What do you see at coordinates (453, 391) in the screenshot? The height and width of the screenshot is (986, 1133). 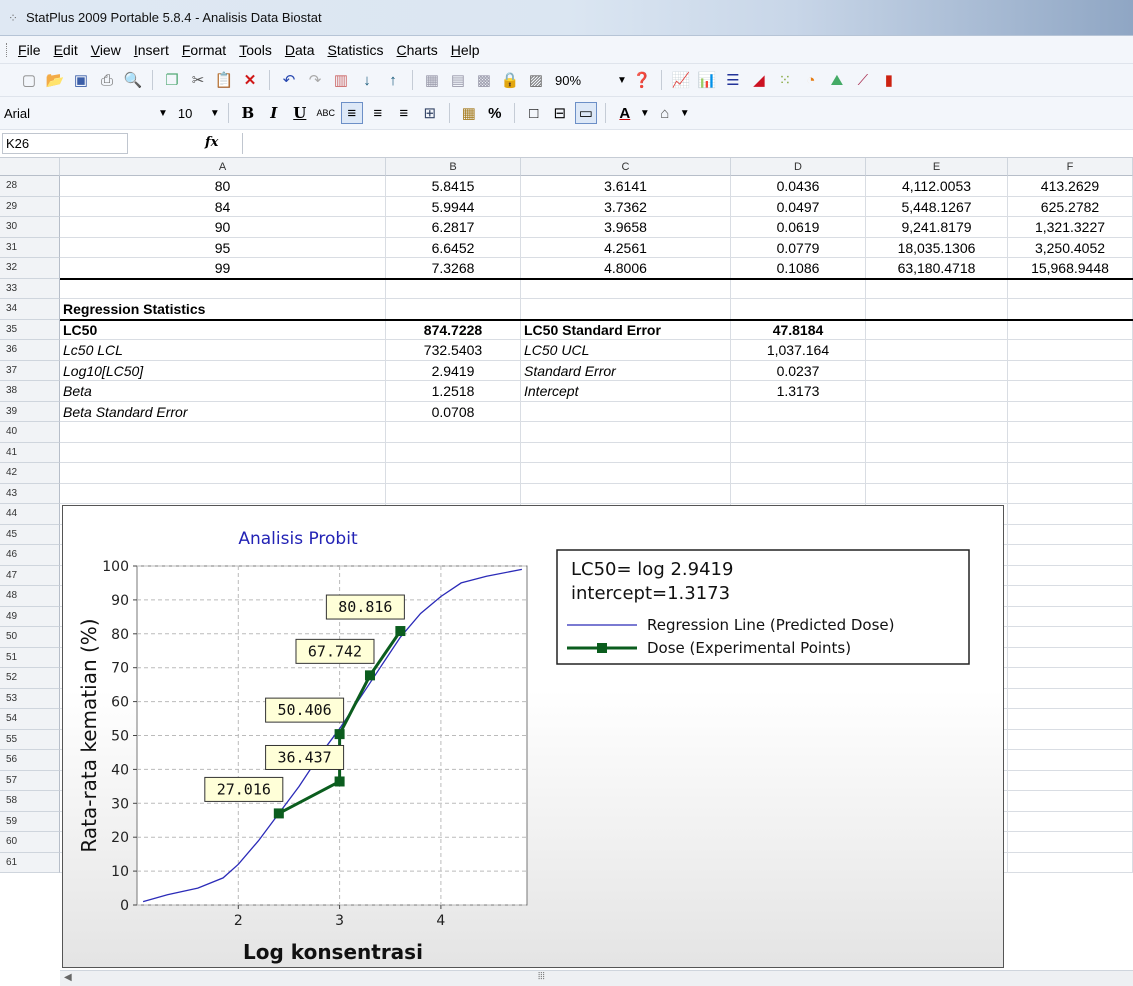 I see `grid-cell: 1.2518` at bounding box center [453, 391].